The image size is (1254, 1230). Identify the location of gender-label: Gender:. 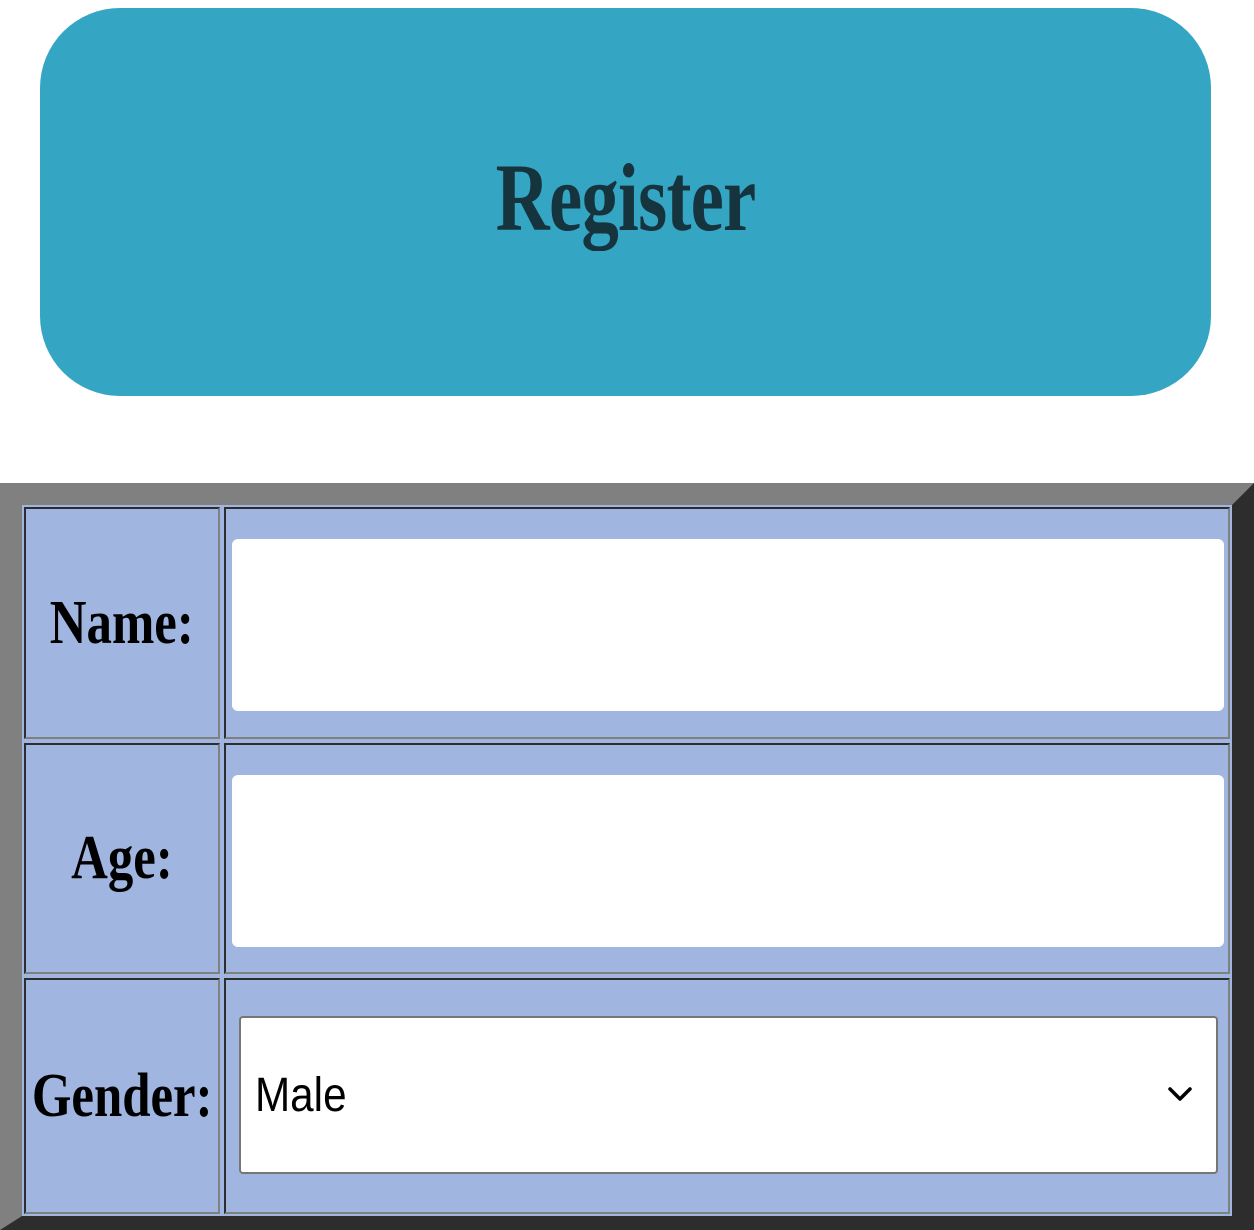
(122, 1095).